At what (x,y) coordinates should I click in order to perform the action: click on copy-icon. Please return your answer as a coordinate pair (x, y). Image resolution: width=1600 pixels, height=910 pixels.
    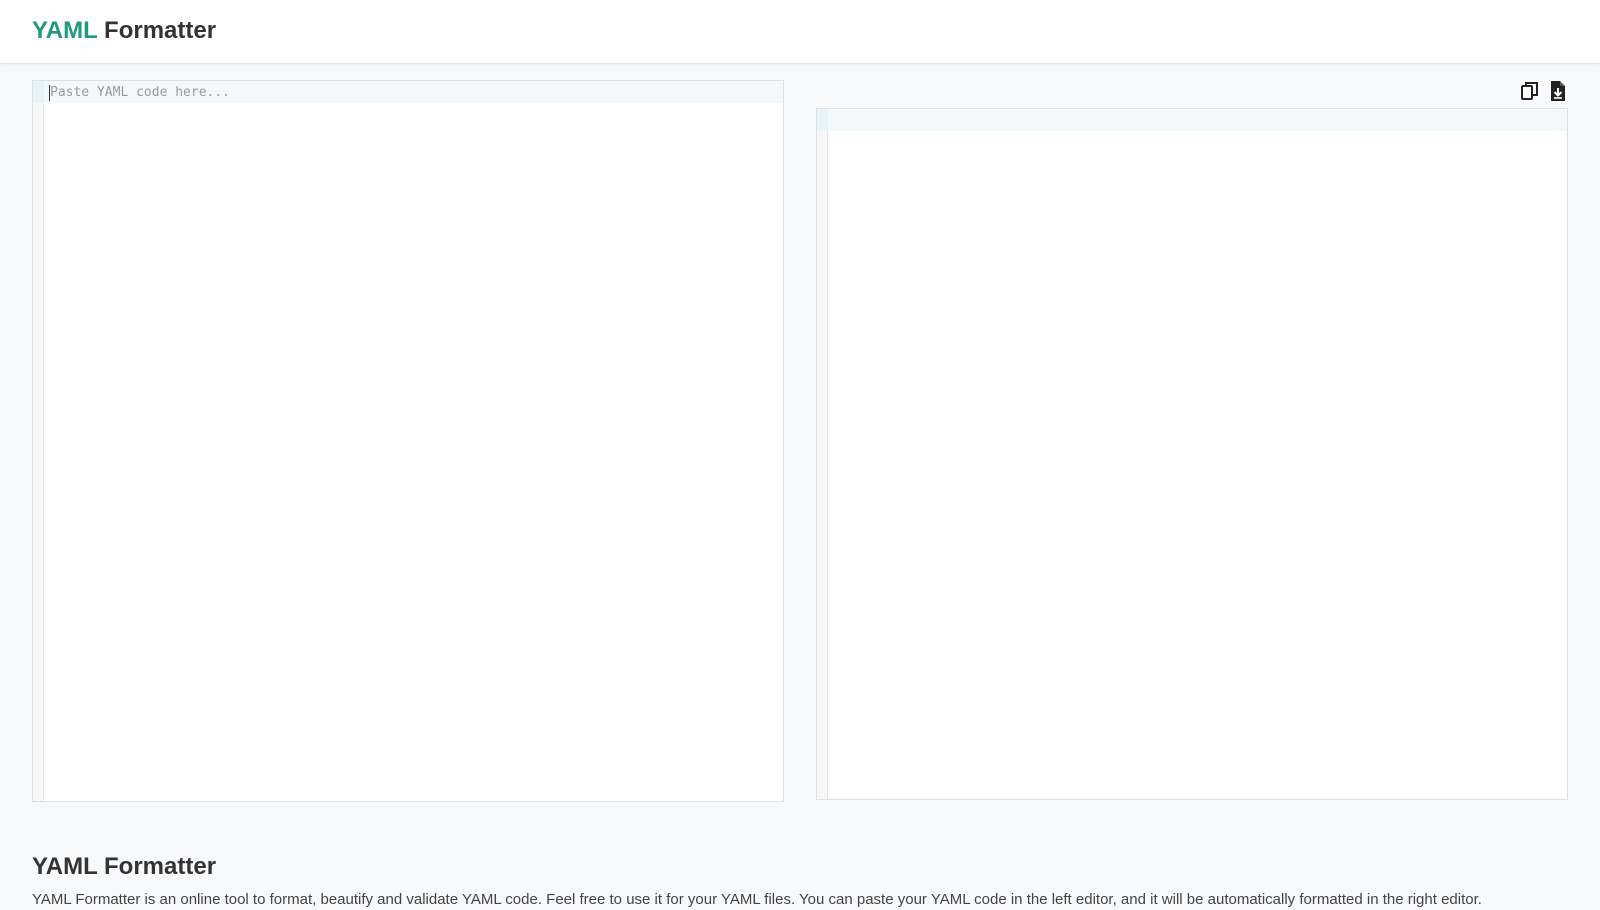
    Looking at the image, I should click on (1530, 91).